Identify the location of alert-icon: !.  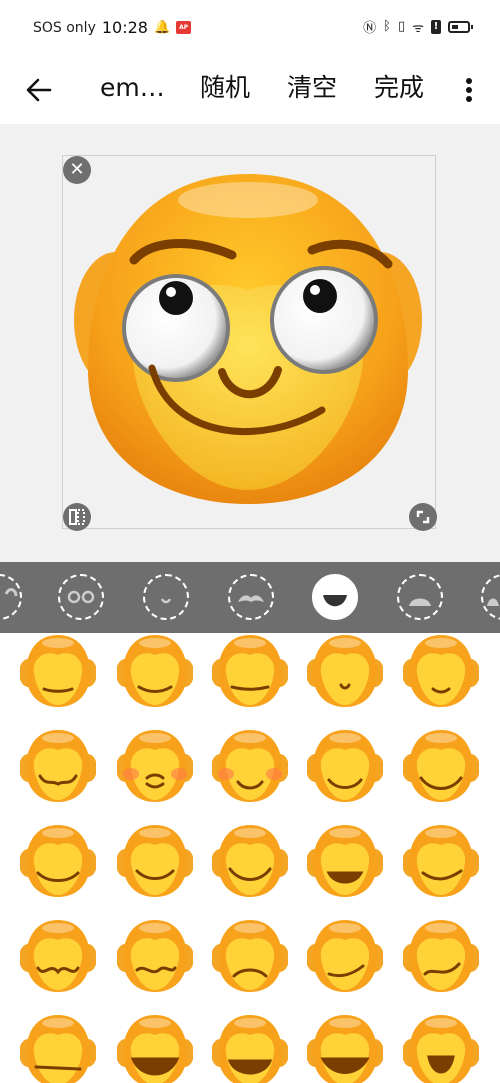
(436, 26).